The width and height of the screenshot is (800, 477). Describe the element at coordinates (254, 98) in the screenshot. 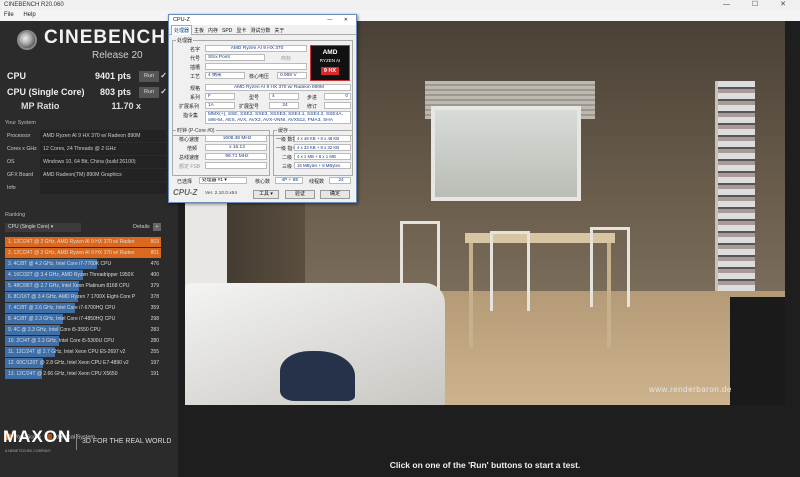

I see `model-label: 型号` at that location.